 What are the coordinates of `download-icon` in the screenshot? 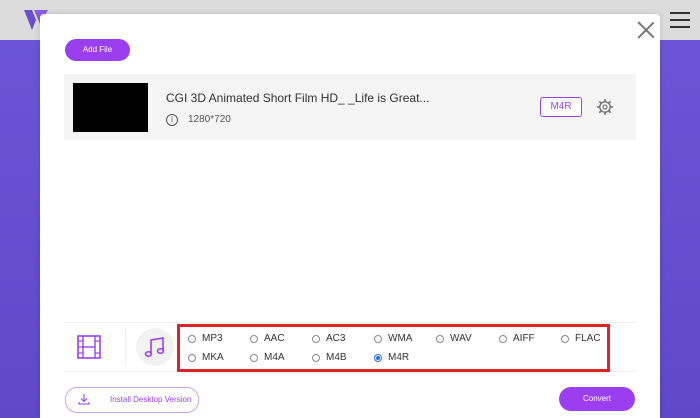 It's located at (84, 399).